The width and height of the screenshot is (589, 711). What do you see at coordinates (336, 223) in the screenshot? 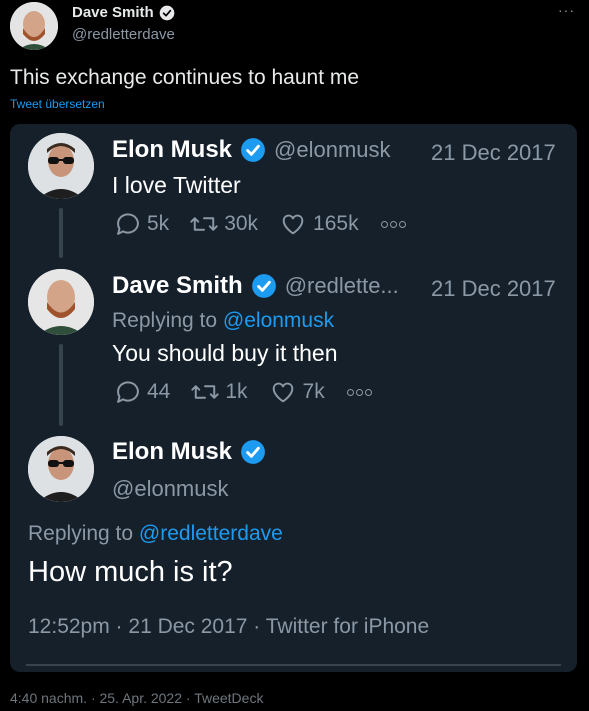
I see `like-count: 165k` at bounding box center [336, 223].